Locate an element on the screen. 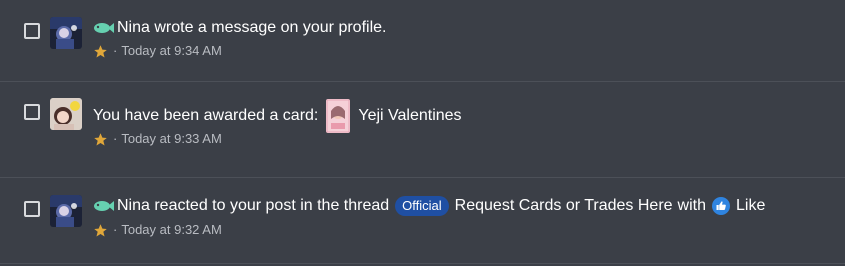  alert-meta: · Today at 9:34 AM is located at coordinates (157, 51).